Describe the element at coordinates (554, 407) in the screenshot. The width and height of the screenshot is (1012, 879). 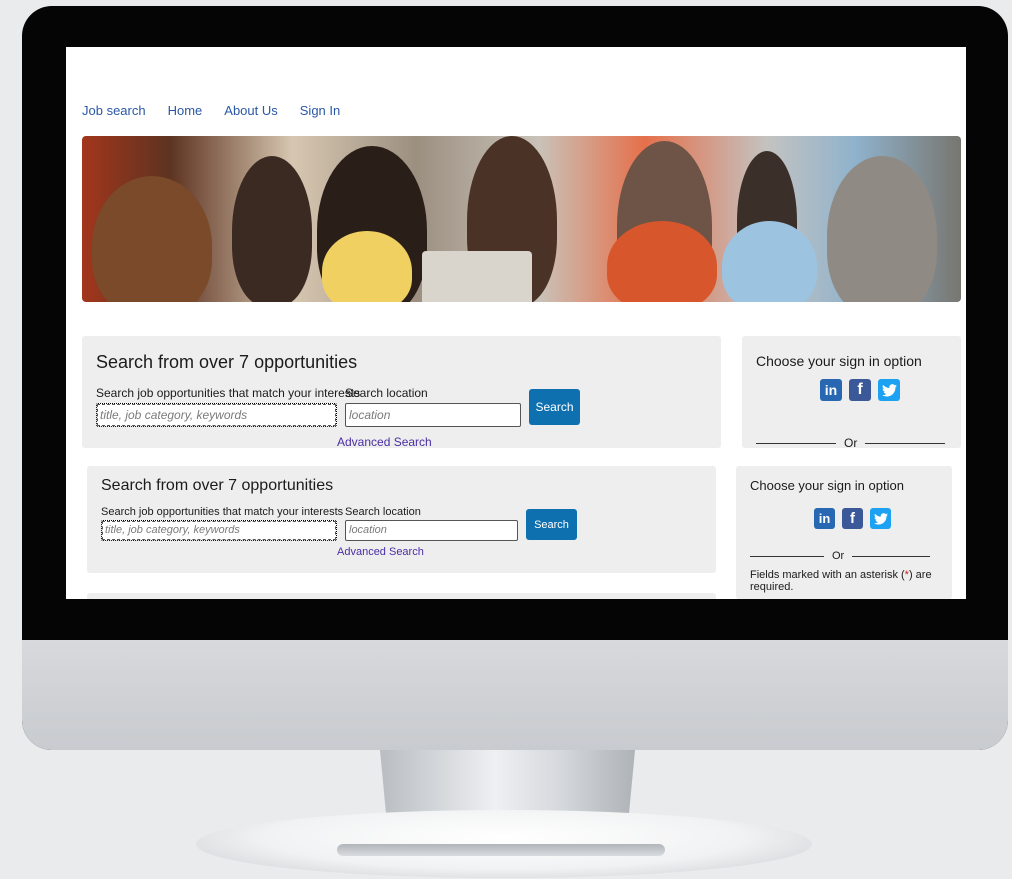
I see `search-button: Search` at that location.